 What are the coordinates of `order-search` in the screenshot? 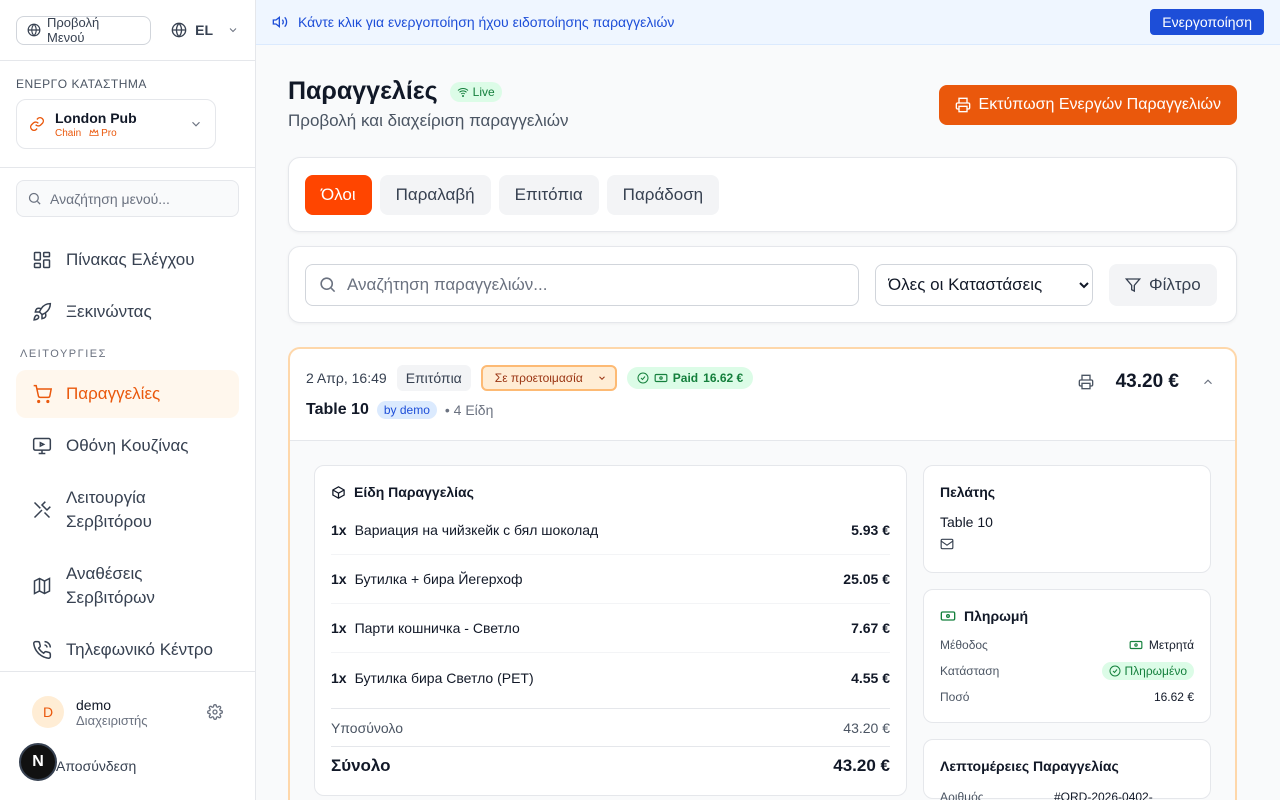 It's located at (582, 284).